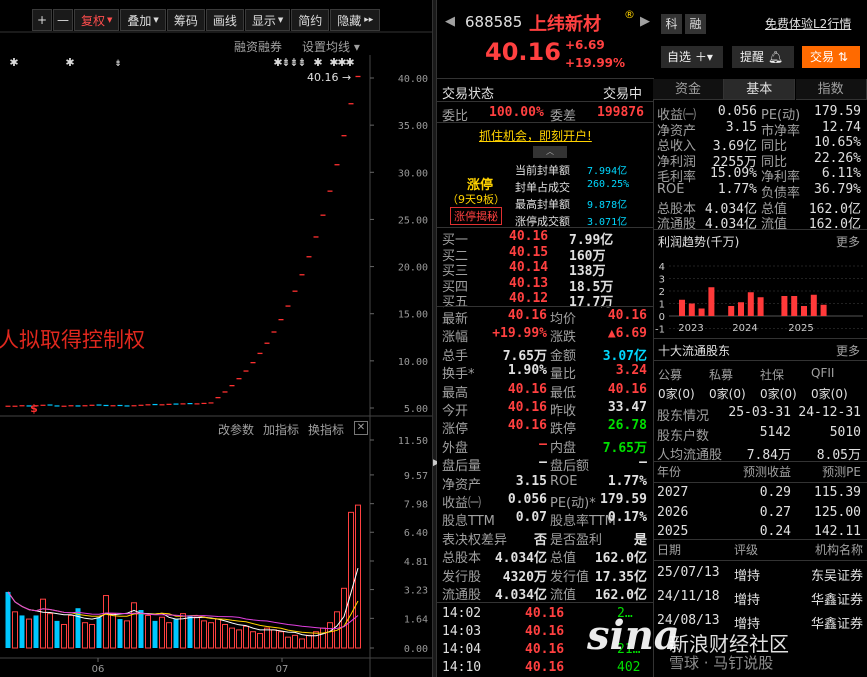  Describe the element at coordinates (570, 577) in the screenshot. I see `stat-label: 发行值` at that location.